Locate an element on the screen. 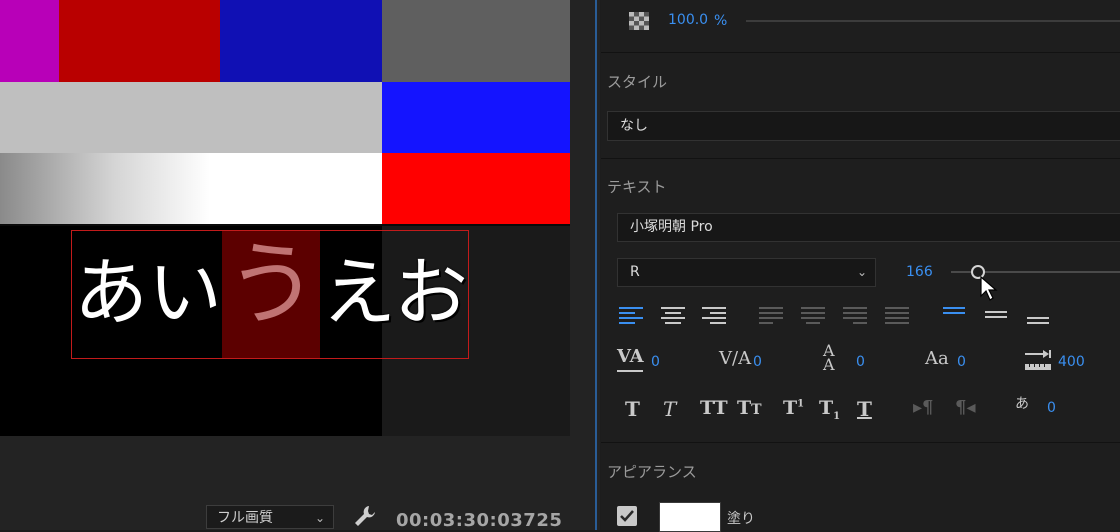 This screenshot has width=1120, height=532. subscript-icon: T1 is located at coordinates (829, 409).